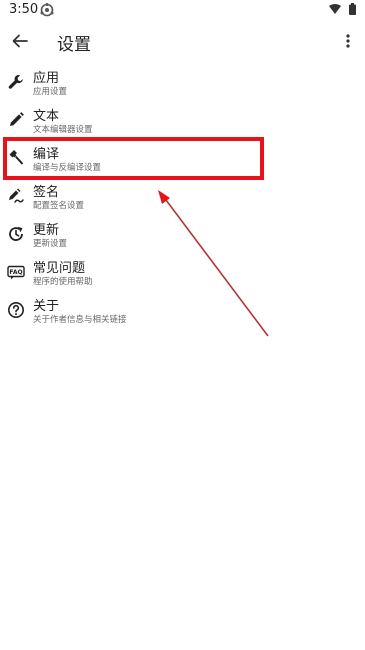  Describe the element at coordinates (74, 45) in the screenshot. I see `page-title: 设置` at that location.